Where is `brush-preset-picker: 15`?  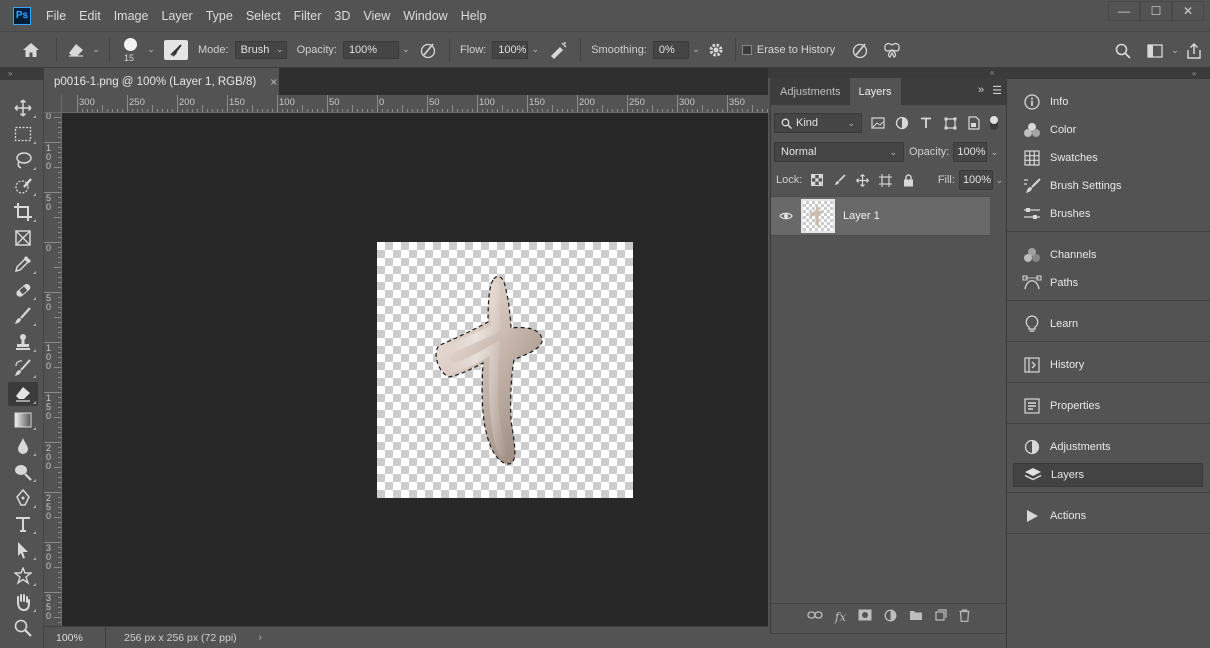 brush-preset-picker: 15 is located at coordinates (130, 50).